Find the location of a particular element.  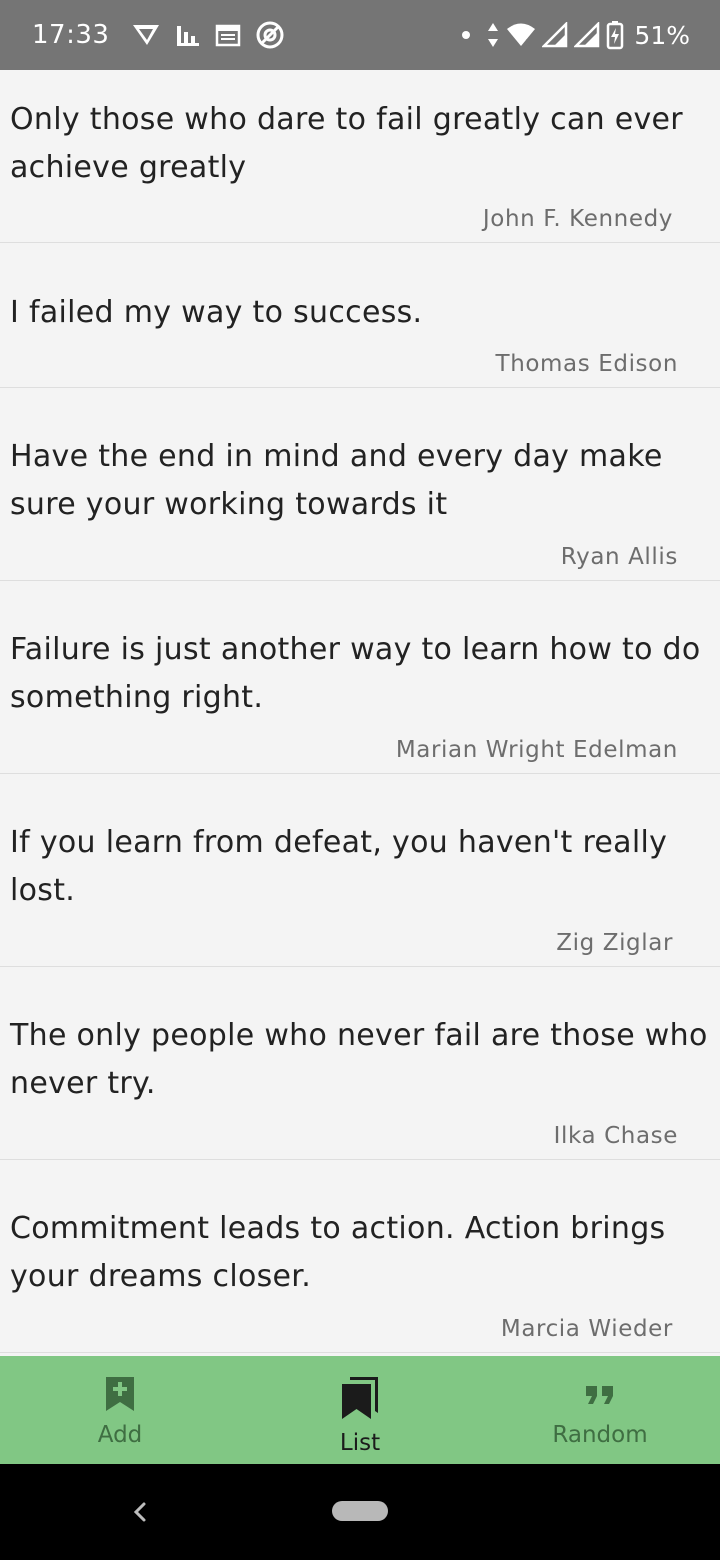

format-quote-icon is located at coordinates (600, 1396).